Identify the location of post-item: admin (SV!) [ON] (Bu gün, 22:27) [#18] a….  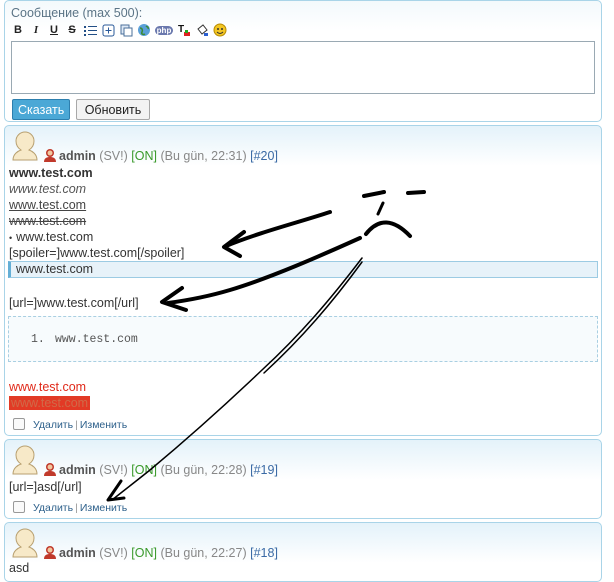
(303, 552).